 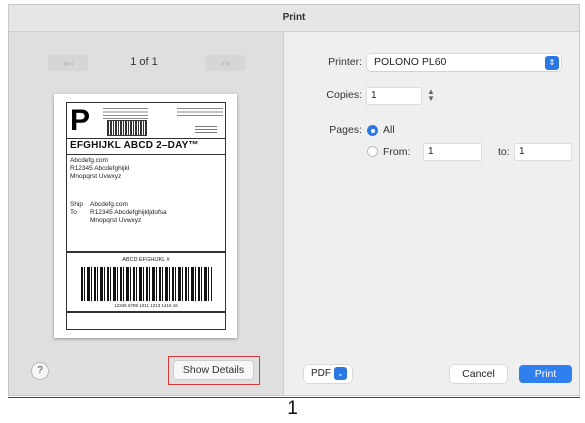 I want to click on sender-line: R12345 Abcdefghijkl, so click(x=100, y=168).